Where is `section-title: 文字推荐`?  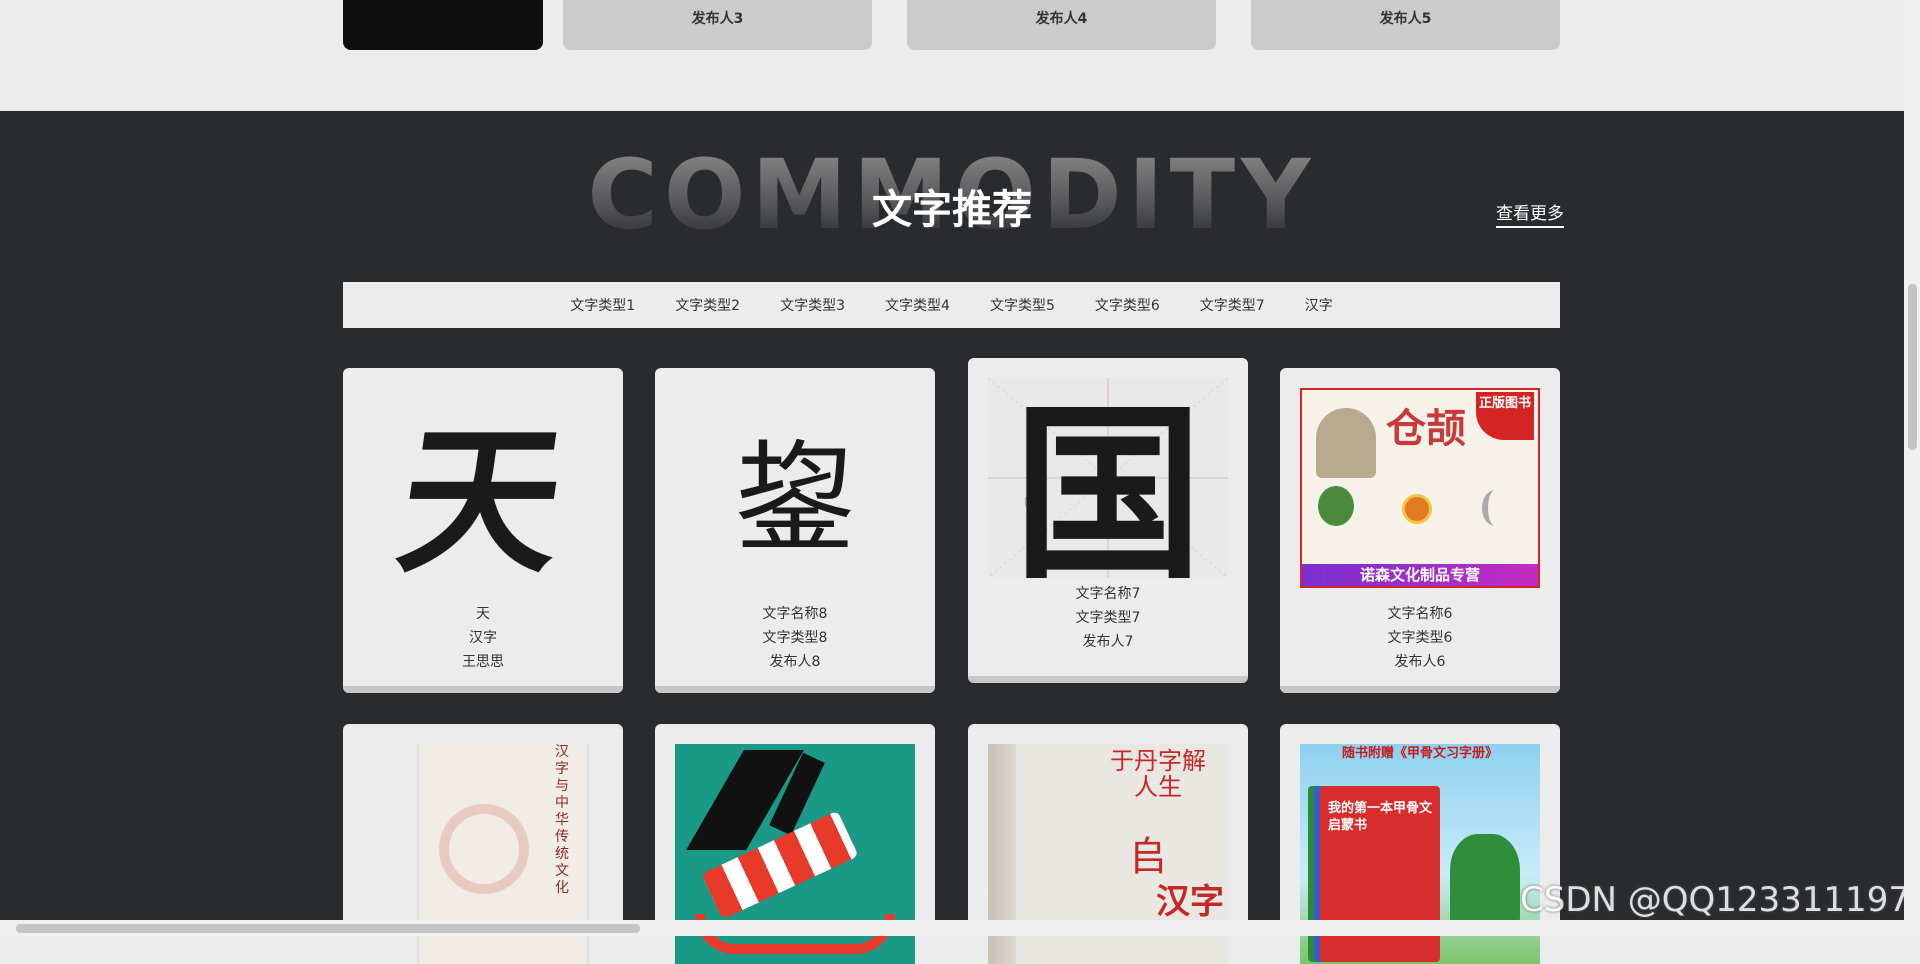
section-title: 文字推荐 is located at coordinates (952, 210).